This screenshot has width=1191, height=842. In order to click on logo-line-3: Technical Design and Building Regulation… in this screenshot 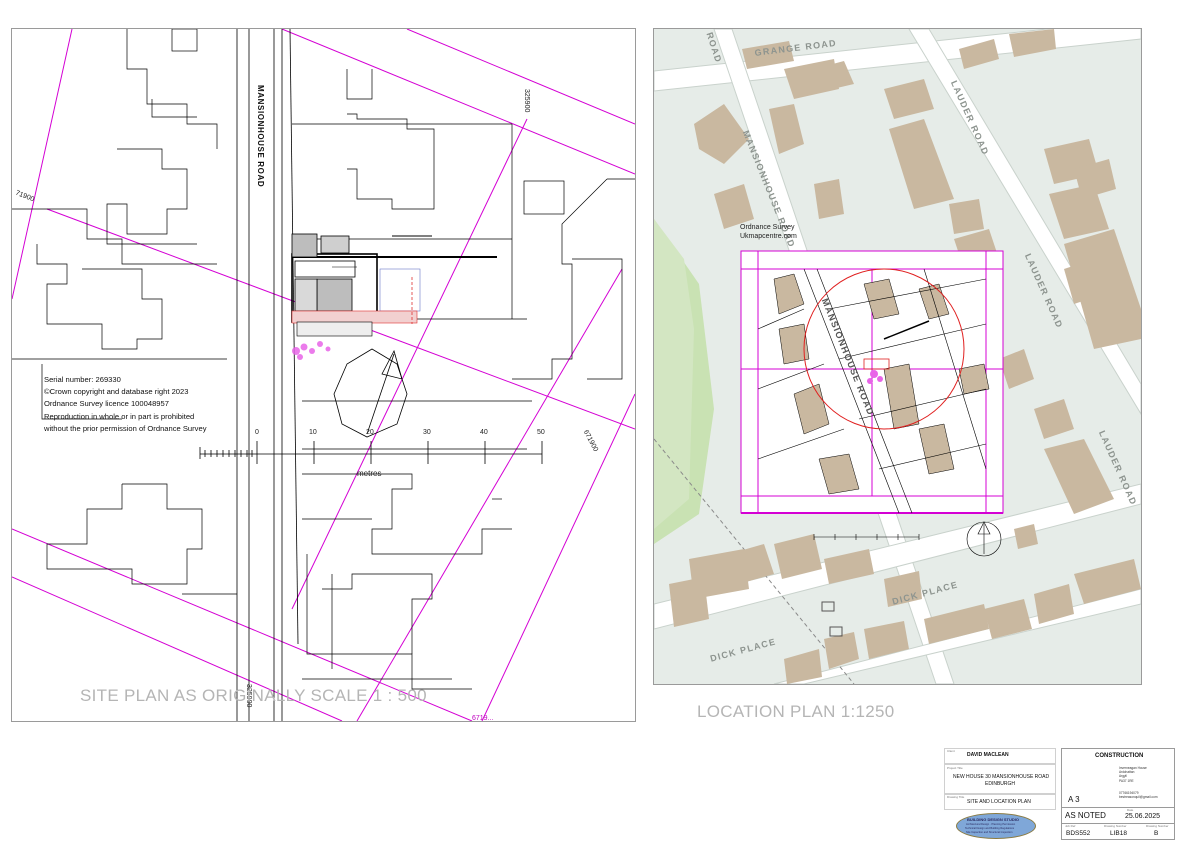, I will do `click(990, 828)`.